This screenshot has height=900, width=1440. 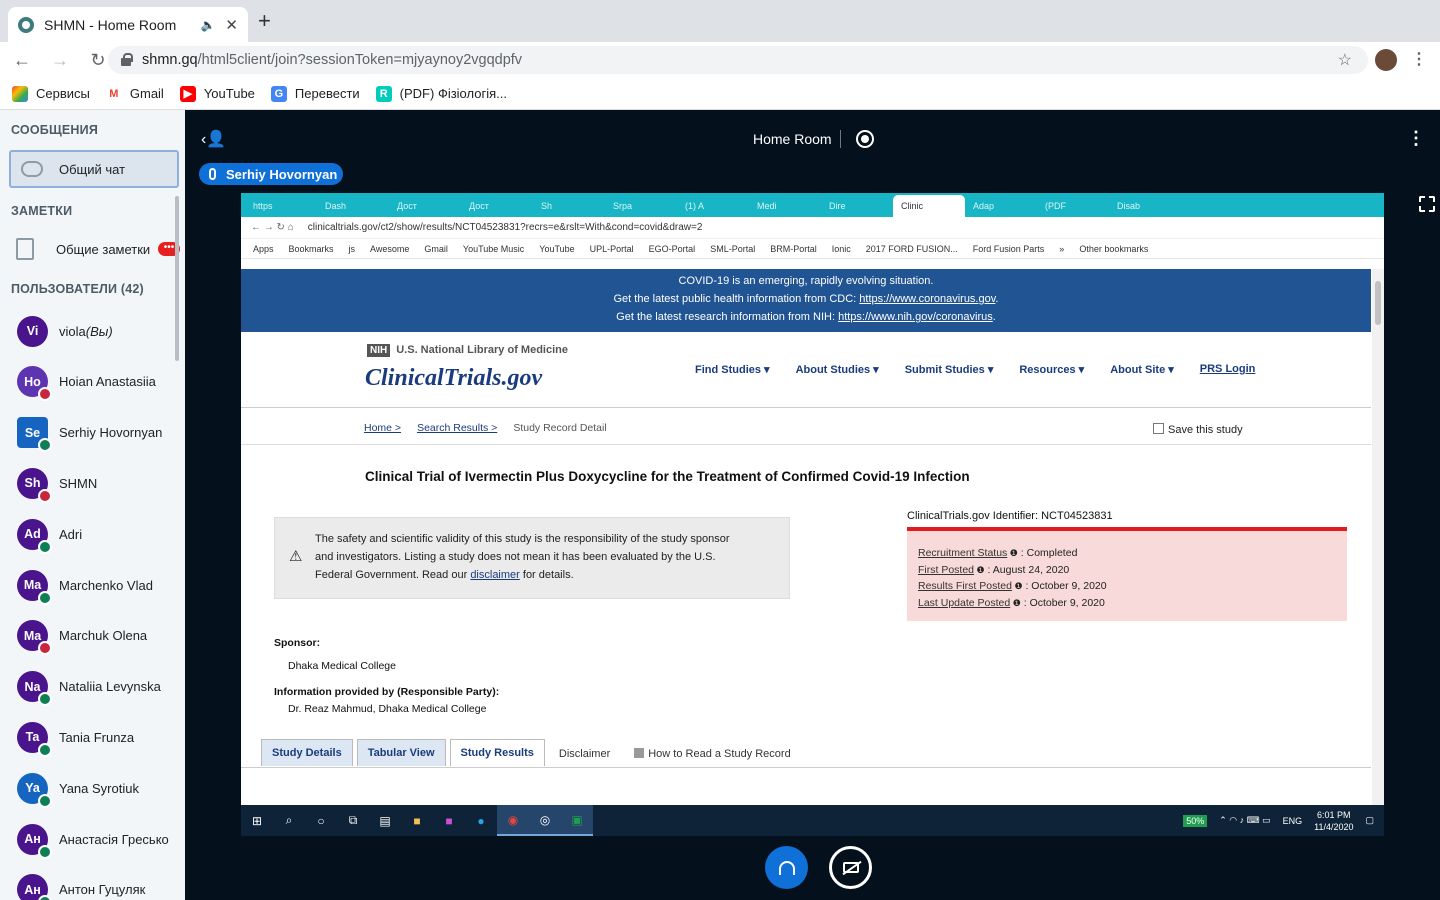 I want to click on close-tab-icon: ✕, so click(x=231, y=25).